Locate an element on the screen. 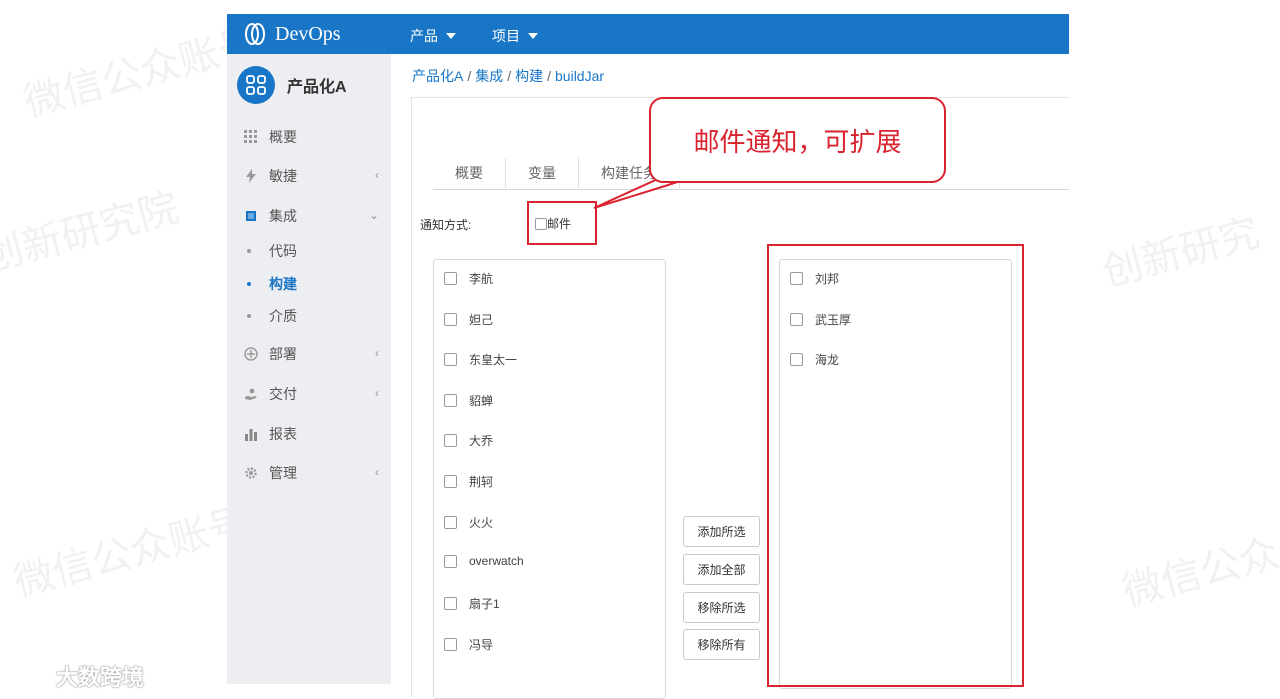 The height and width of the screenshot is (699, 1280). selected-list-highlight-box is located at coordinates (895, 465).